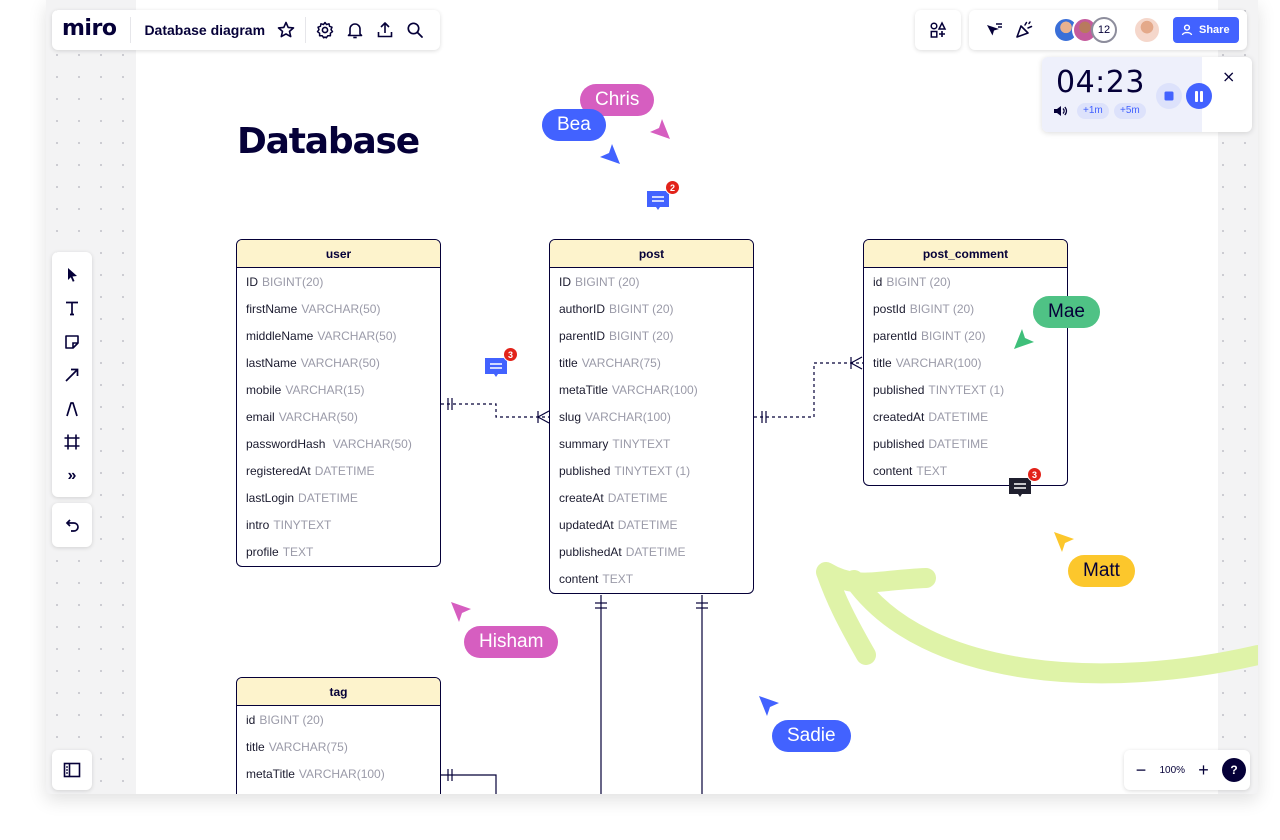  What do you see at coordinates (1093, 111) in the screenshot?
I see `add-one-minute-button: +1m` at bounding box center [1093, 111].